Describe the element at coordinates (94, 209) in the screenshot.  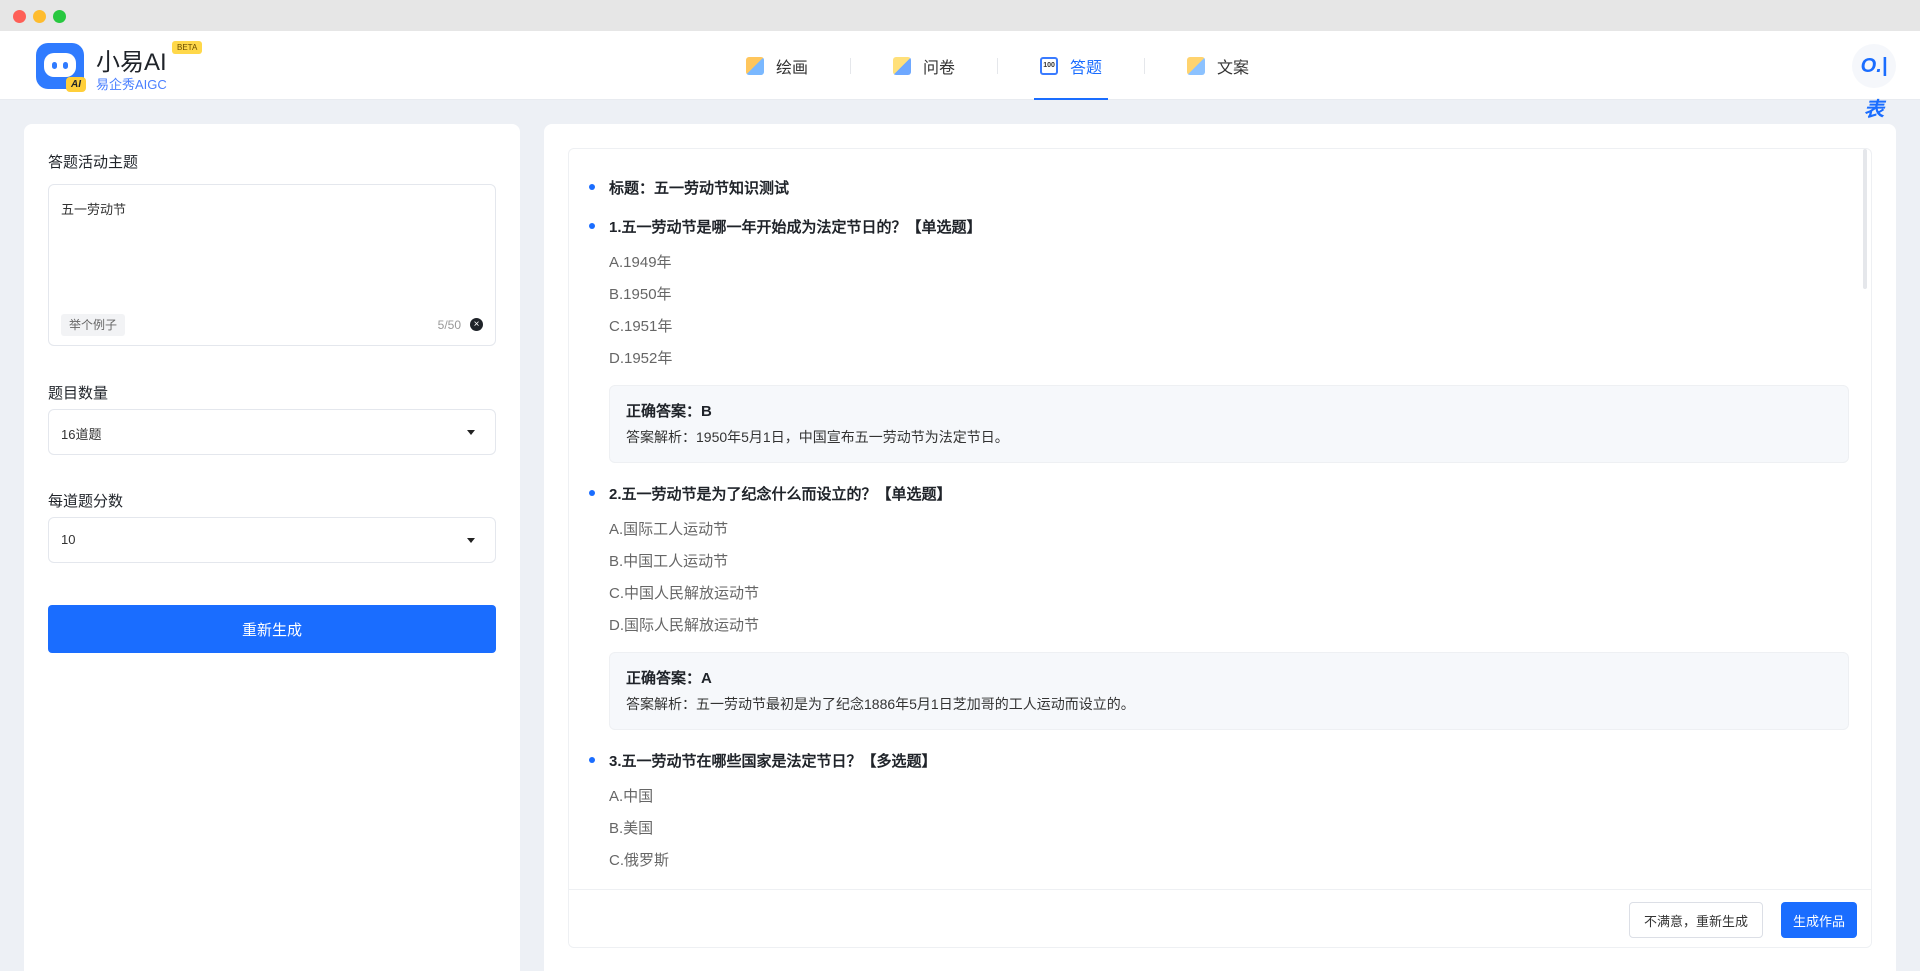
I see `topic-value: 五一劳动节` at that location.